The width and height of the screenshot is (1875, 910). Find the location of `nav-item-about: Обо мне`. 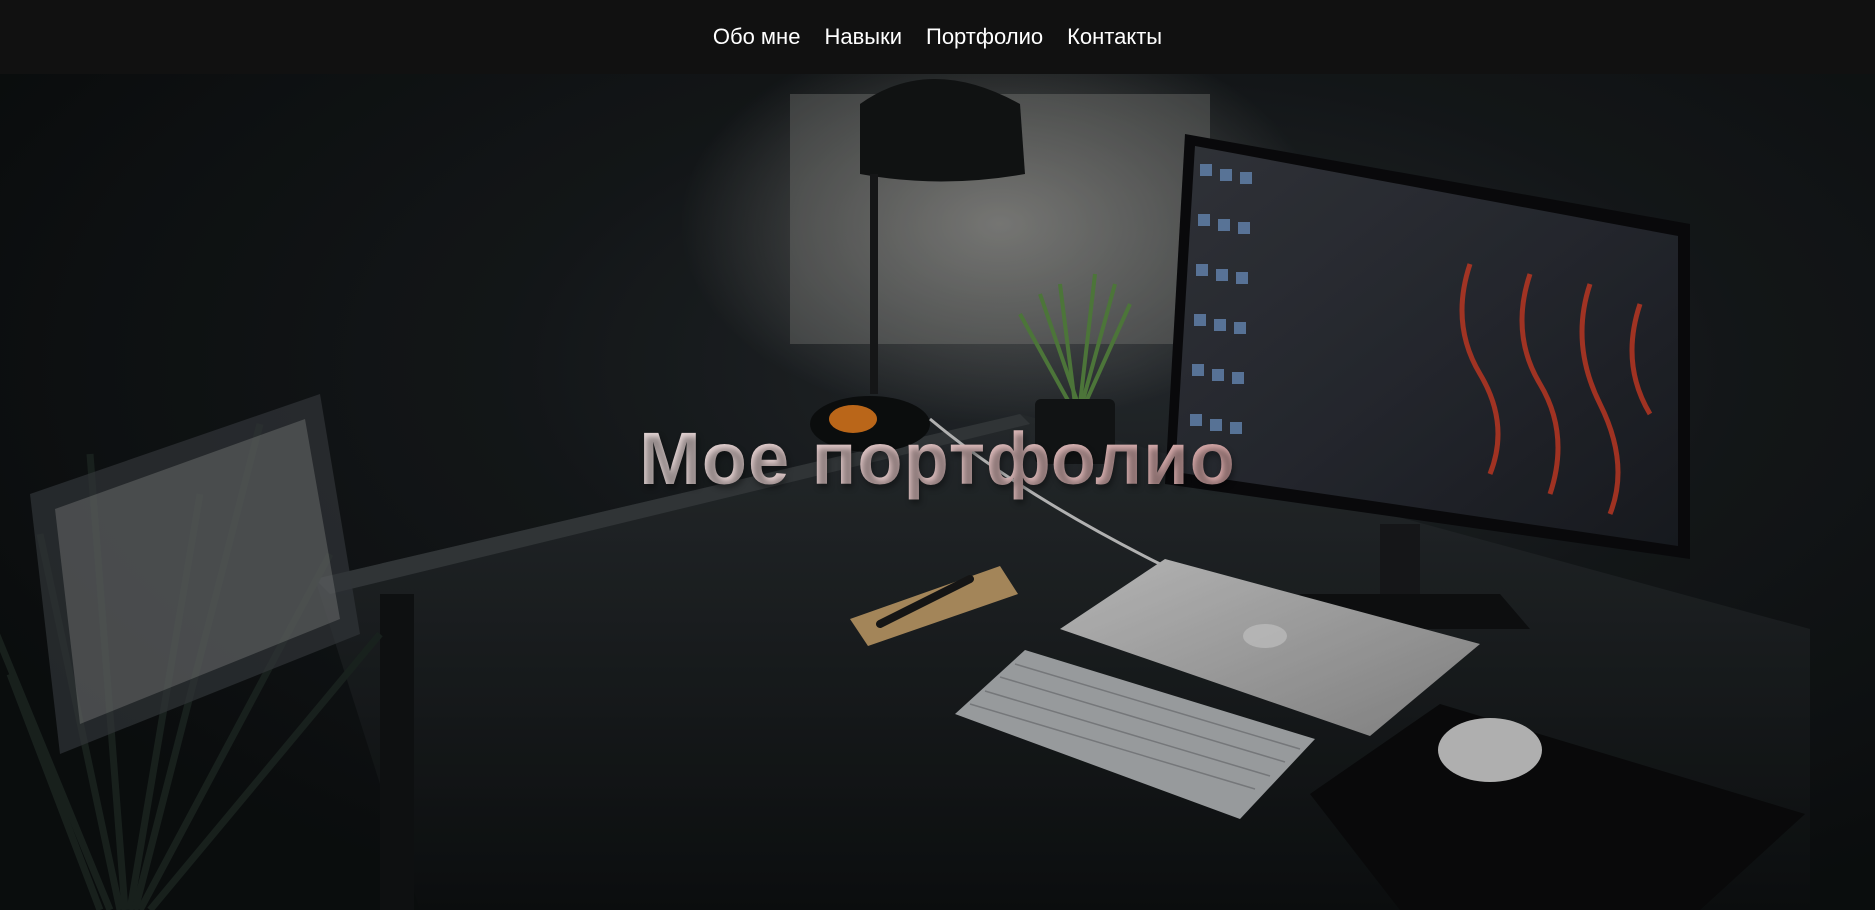

nav-item-about: Обо мне is located at coordinates (757, 37).